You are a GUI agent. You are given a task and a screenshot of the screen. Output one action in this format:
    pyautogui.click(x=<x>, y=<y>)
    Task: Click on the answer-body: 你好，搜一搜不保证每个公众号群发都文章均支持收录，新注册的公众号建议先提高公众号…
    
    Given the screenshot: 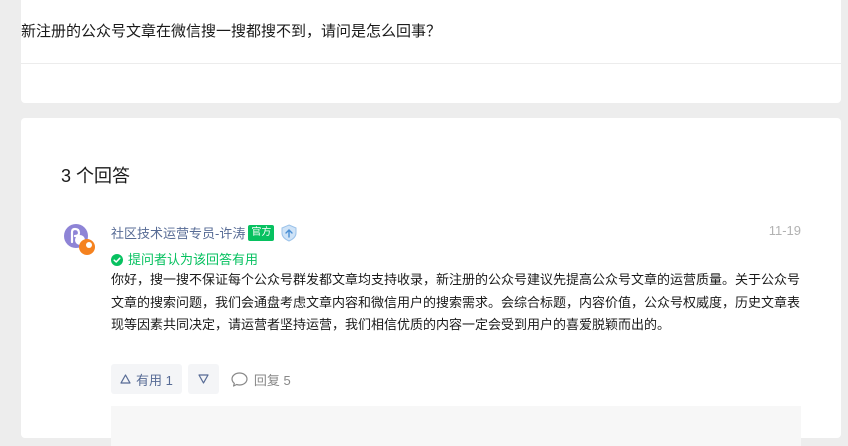 What is the action you would take?
    pyautogui.click(x=456, y=302)
    